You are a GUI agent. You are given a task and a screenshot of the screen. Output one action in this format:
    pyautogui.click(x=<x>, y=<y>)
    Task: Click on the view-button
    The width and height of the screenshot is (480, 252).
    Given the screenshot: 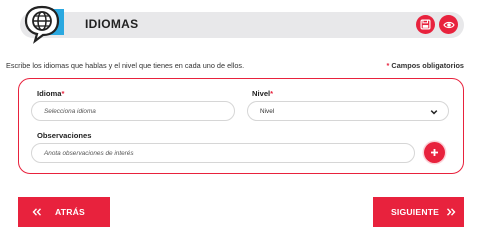 What is the action you would take?
    pyautogui.click(x=448, y=24)
    